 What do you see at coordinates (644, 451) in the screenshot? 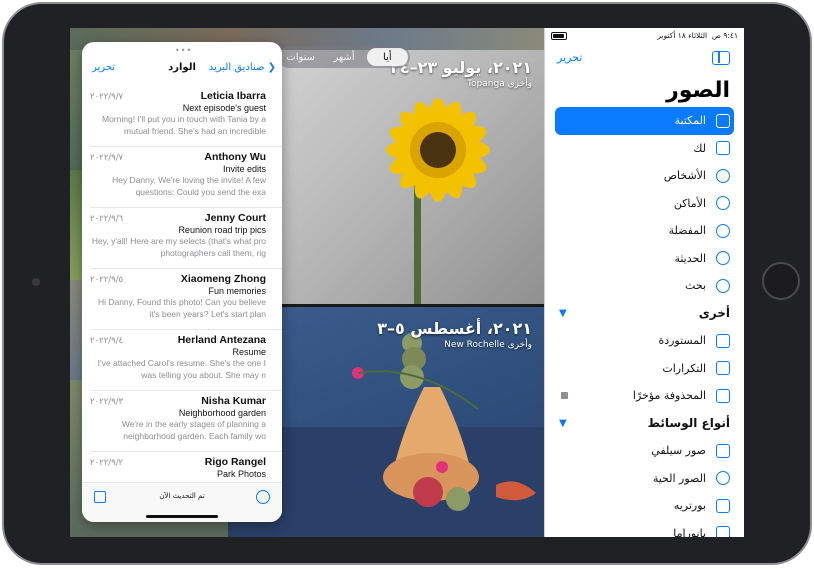
I see `sidebar-item-selfies: صور سيلفي` at bounding box center [644, 451].